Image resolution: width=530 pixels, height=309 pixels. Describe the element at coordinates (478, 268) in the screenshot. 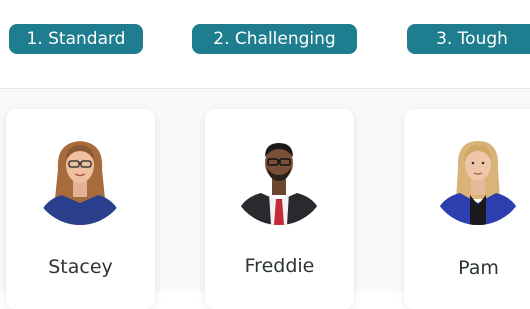

I see `persona-name: Pam` at that location.